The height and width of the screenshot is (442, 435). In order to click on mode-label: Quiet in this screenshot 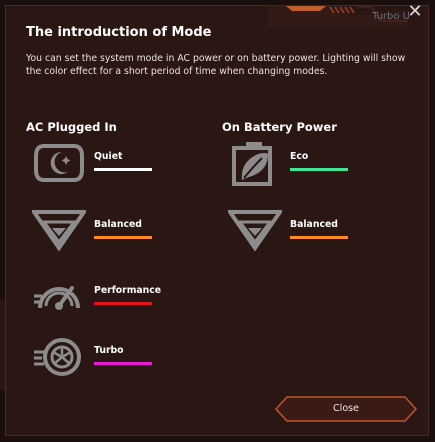, I will do `click(108, 156)`.